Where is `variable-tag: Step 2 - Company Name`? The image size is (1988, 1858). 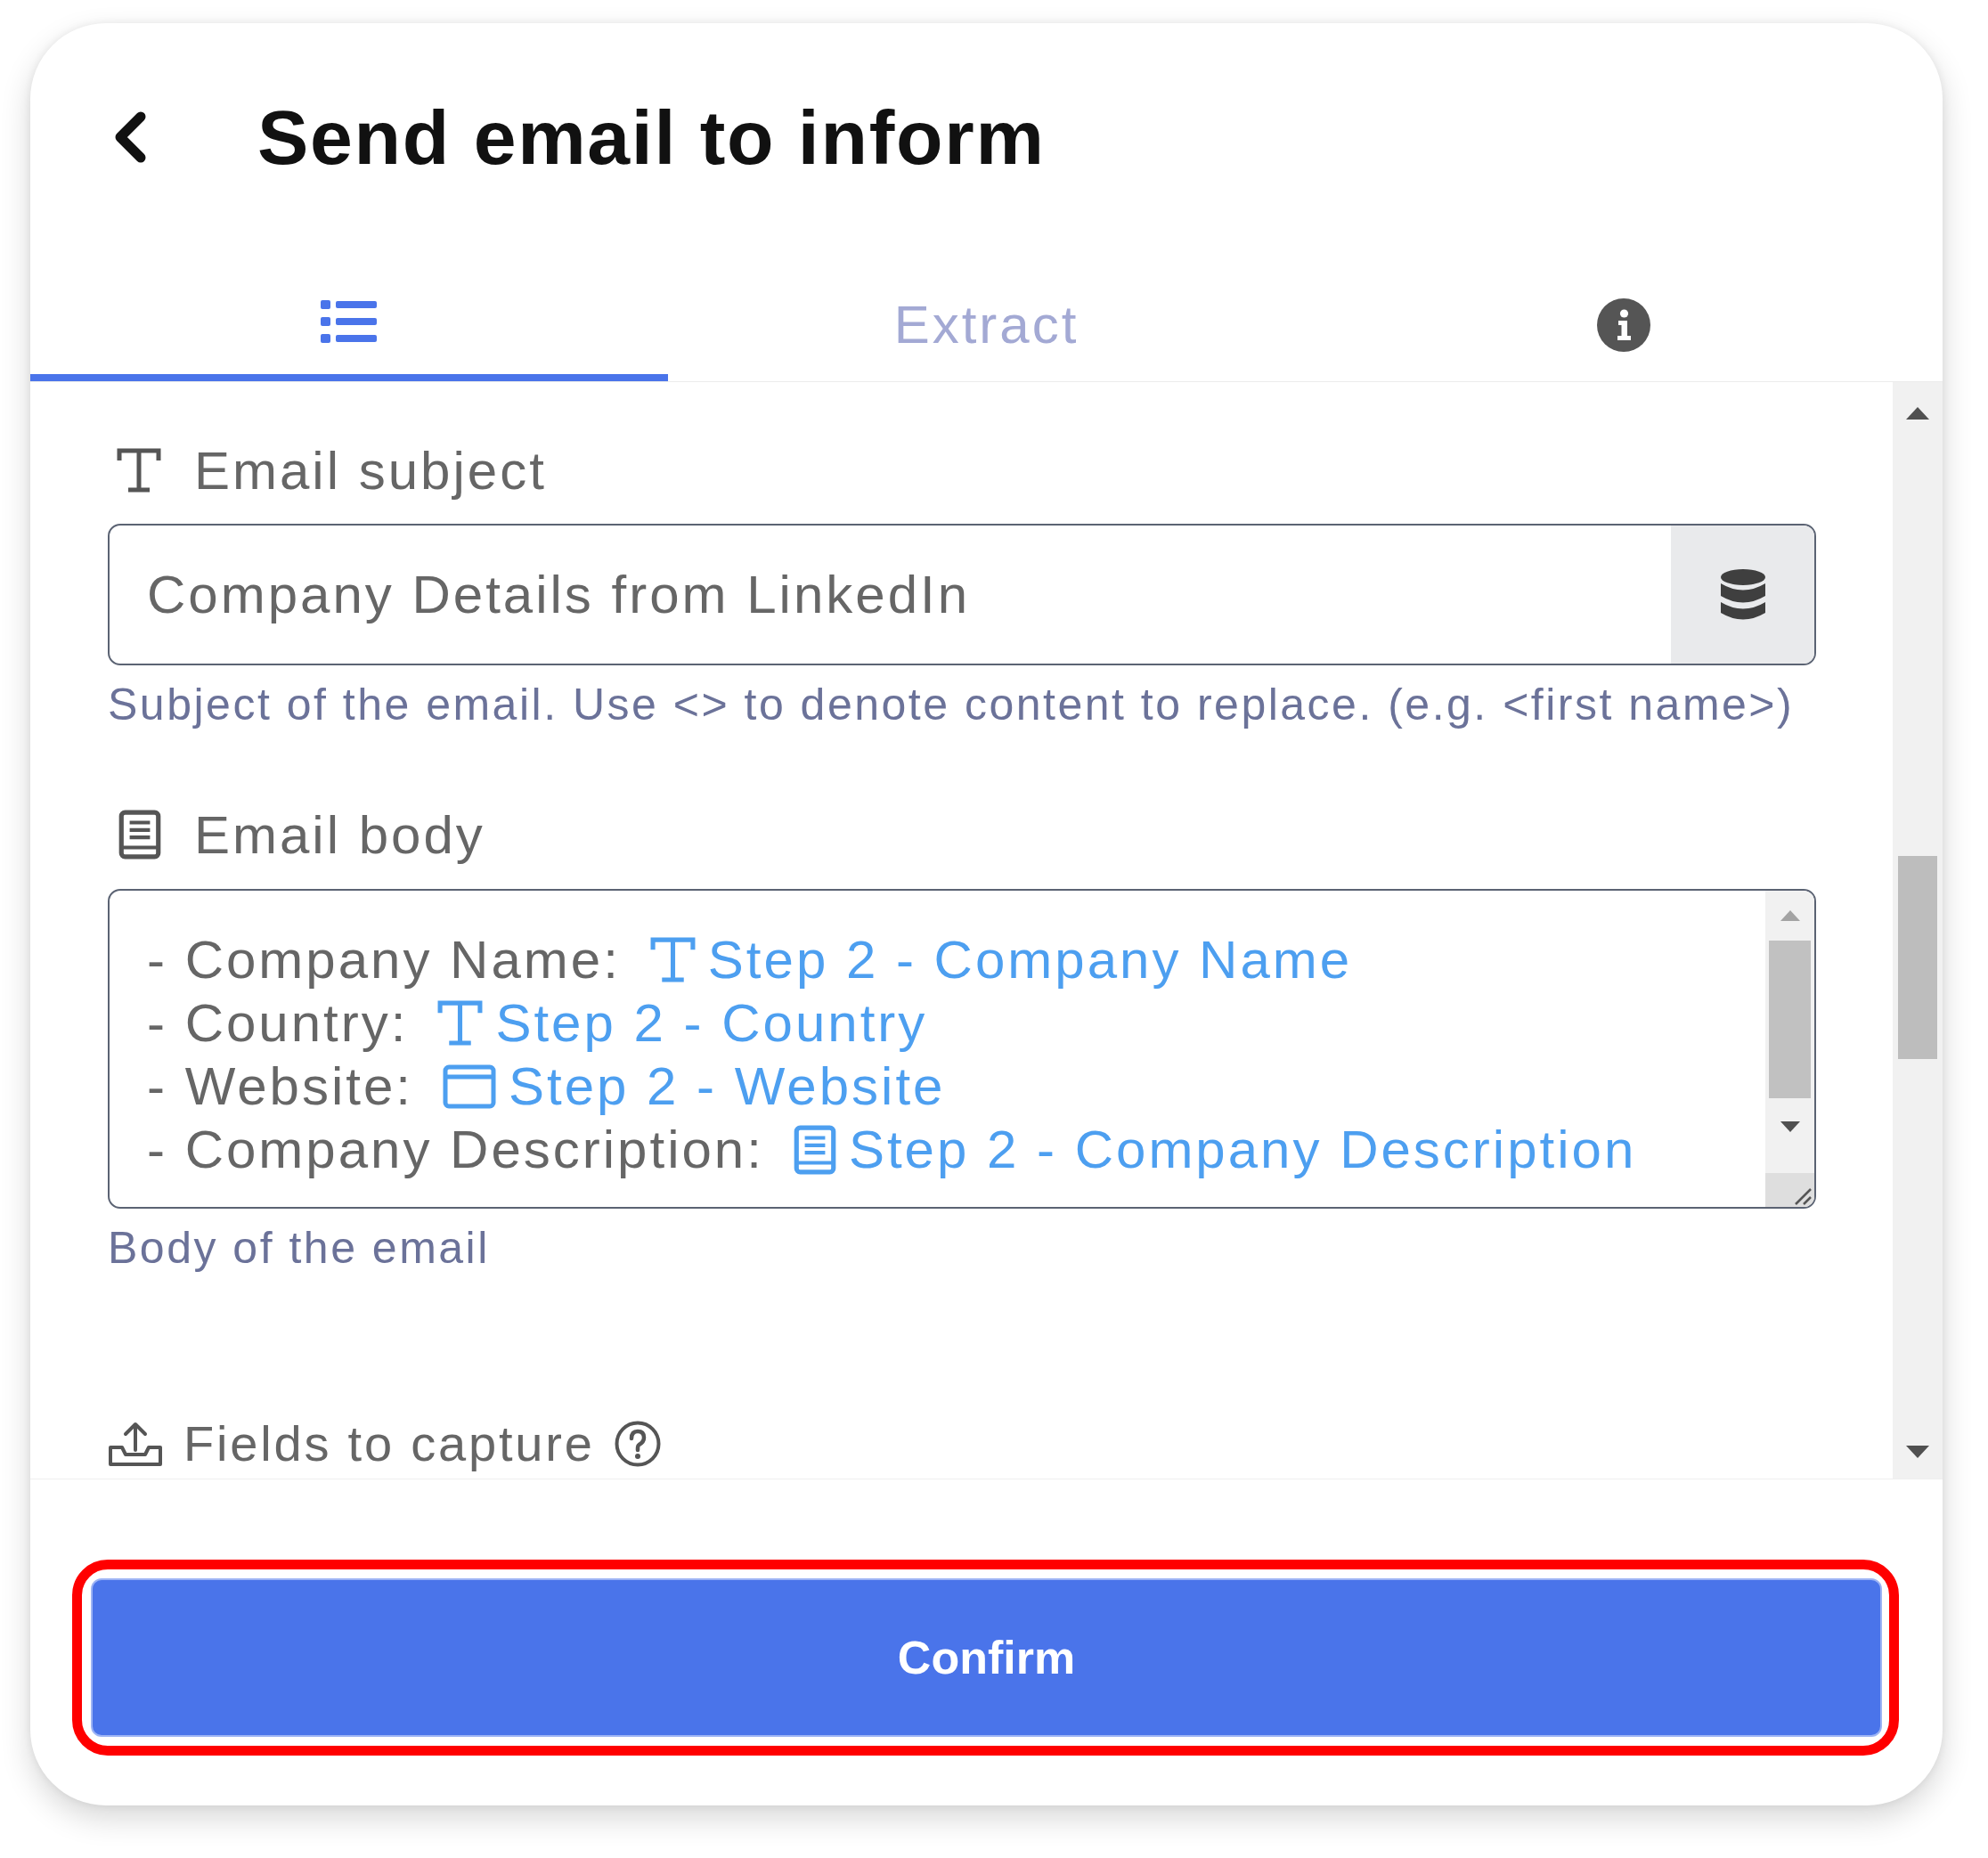
variable-tag: Step 2 - Company Name is located at coordinates (1030, 959).